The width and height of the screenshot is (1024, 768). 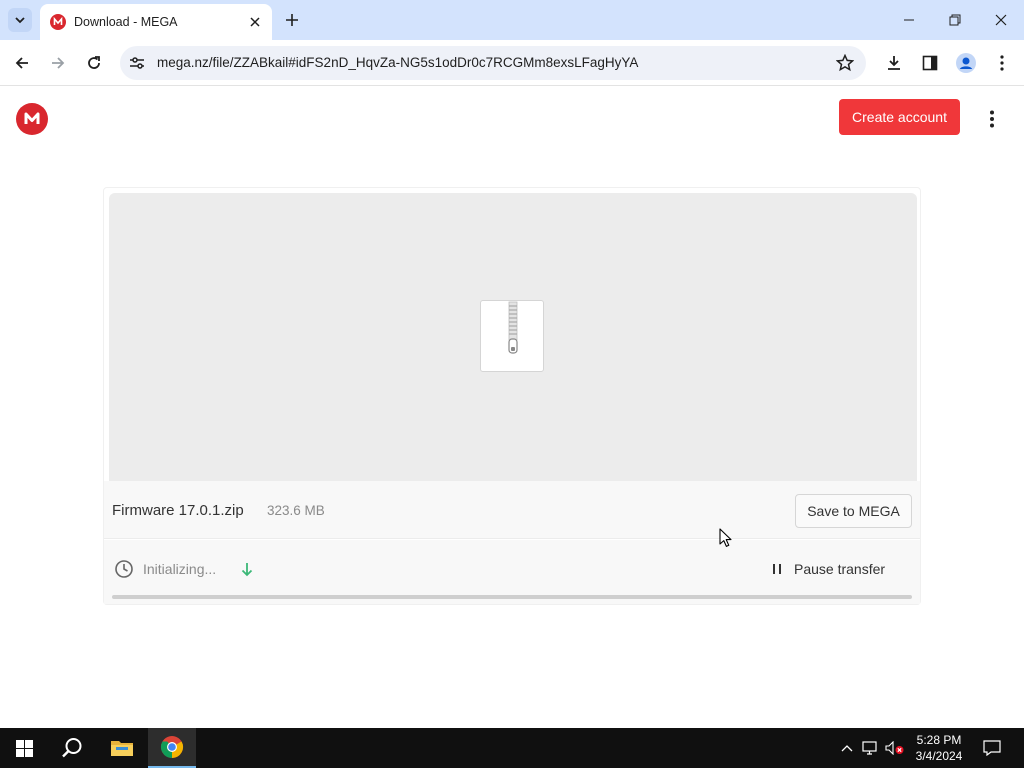 I want to click on network-status, so click(x=871, y=748).